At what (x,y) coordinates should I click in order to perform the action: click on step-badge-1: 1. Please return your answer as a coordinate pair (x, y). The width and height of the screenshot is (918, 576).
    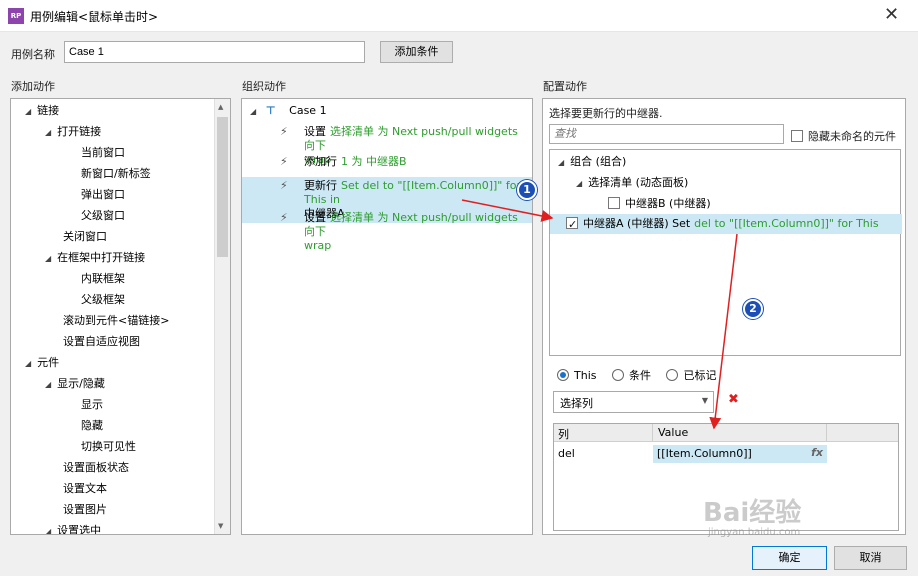
    Looking at the image, I should click on (527, 190).